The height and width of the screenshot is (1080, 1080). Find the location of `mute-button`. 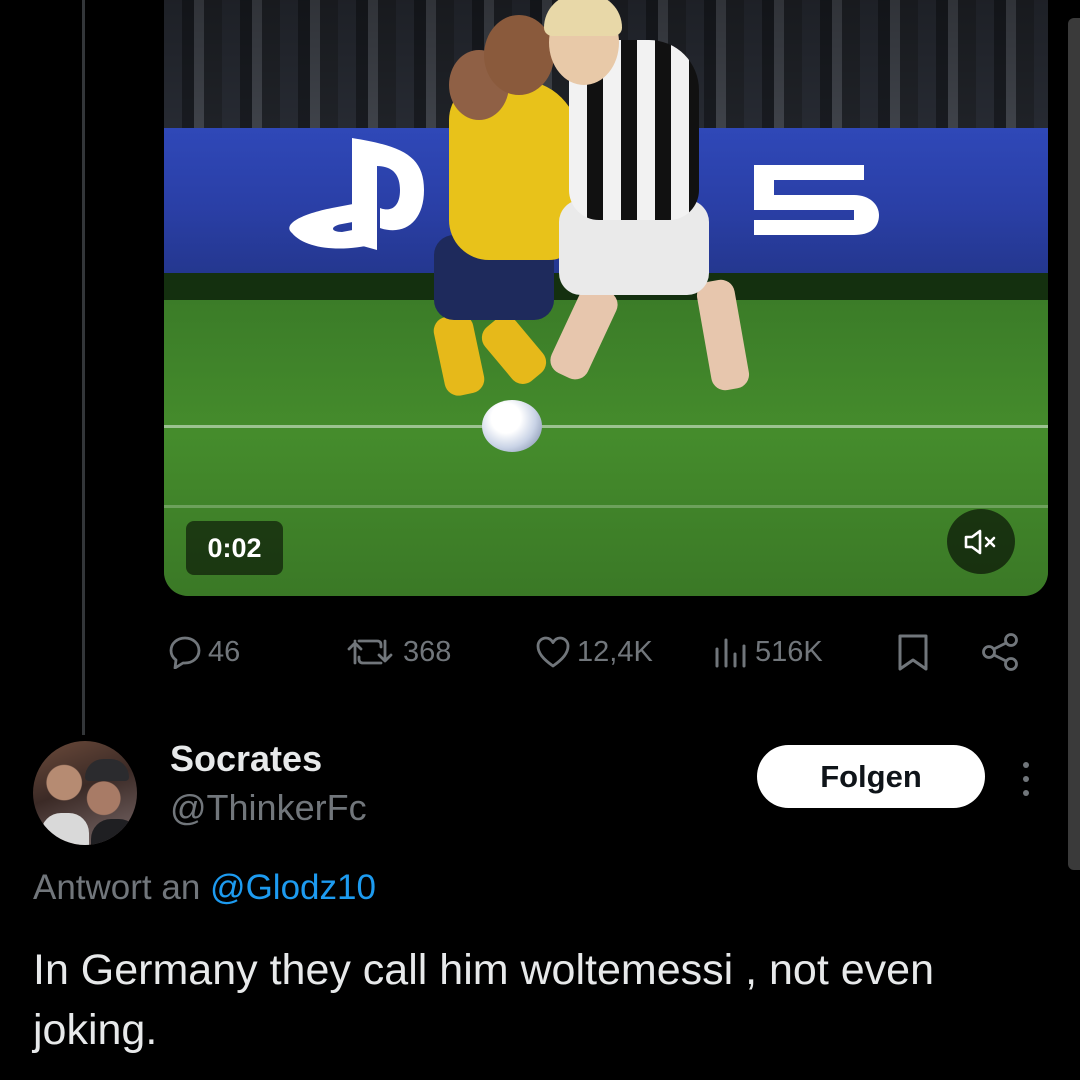

mute-button is located at coordinates (981, 541).